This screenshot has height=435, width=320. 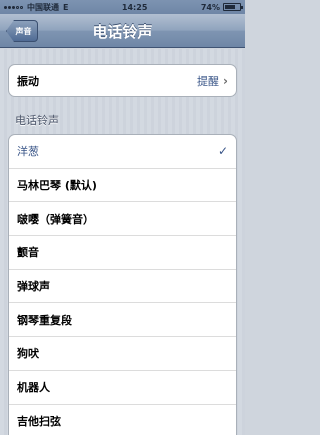 I want to click on ringtone-label: 洋葱, so click(x=28, y=152).